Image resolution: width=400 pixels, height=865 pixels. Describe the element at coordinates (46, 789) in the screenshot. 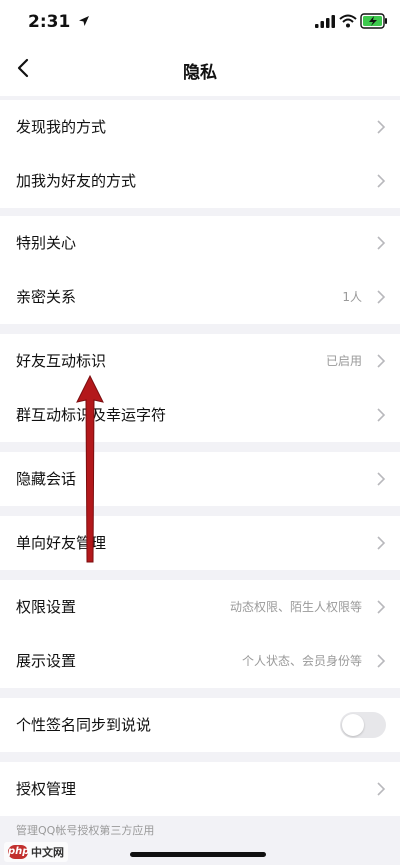

I see `row-label: 授权管理` at that location.